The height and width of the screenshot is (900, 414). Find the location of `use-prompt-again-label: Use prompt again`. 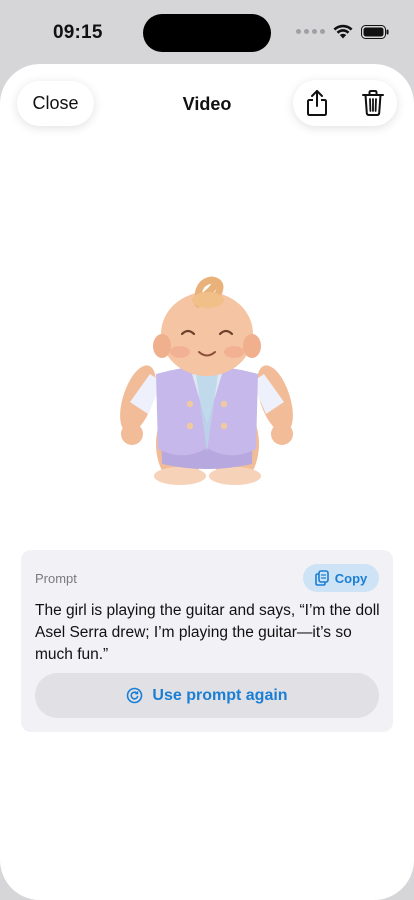

use-prompt-again-label: Use prompt again is located at coordinates (220, 695).